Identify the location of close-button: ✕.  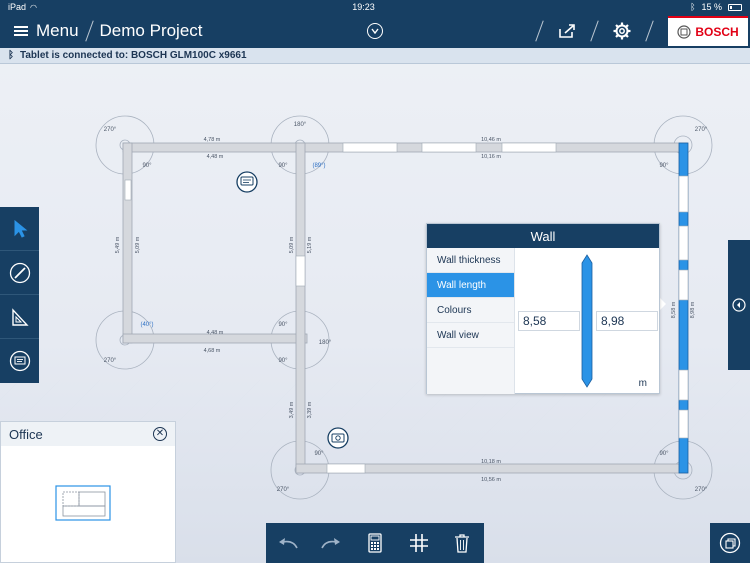
(160, 434).